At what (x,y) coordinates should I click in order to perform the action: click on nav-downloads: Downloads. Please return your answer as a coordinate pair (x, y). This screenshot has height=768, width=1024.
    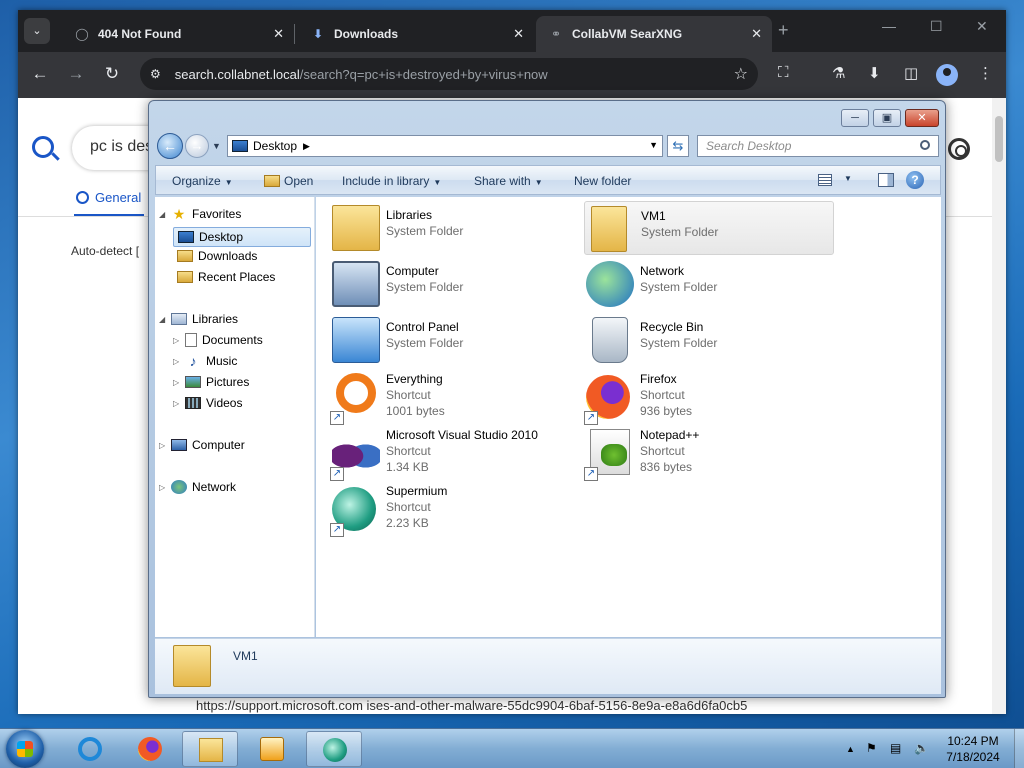
    Looking at the image, I should click on (217, 256).